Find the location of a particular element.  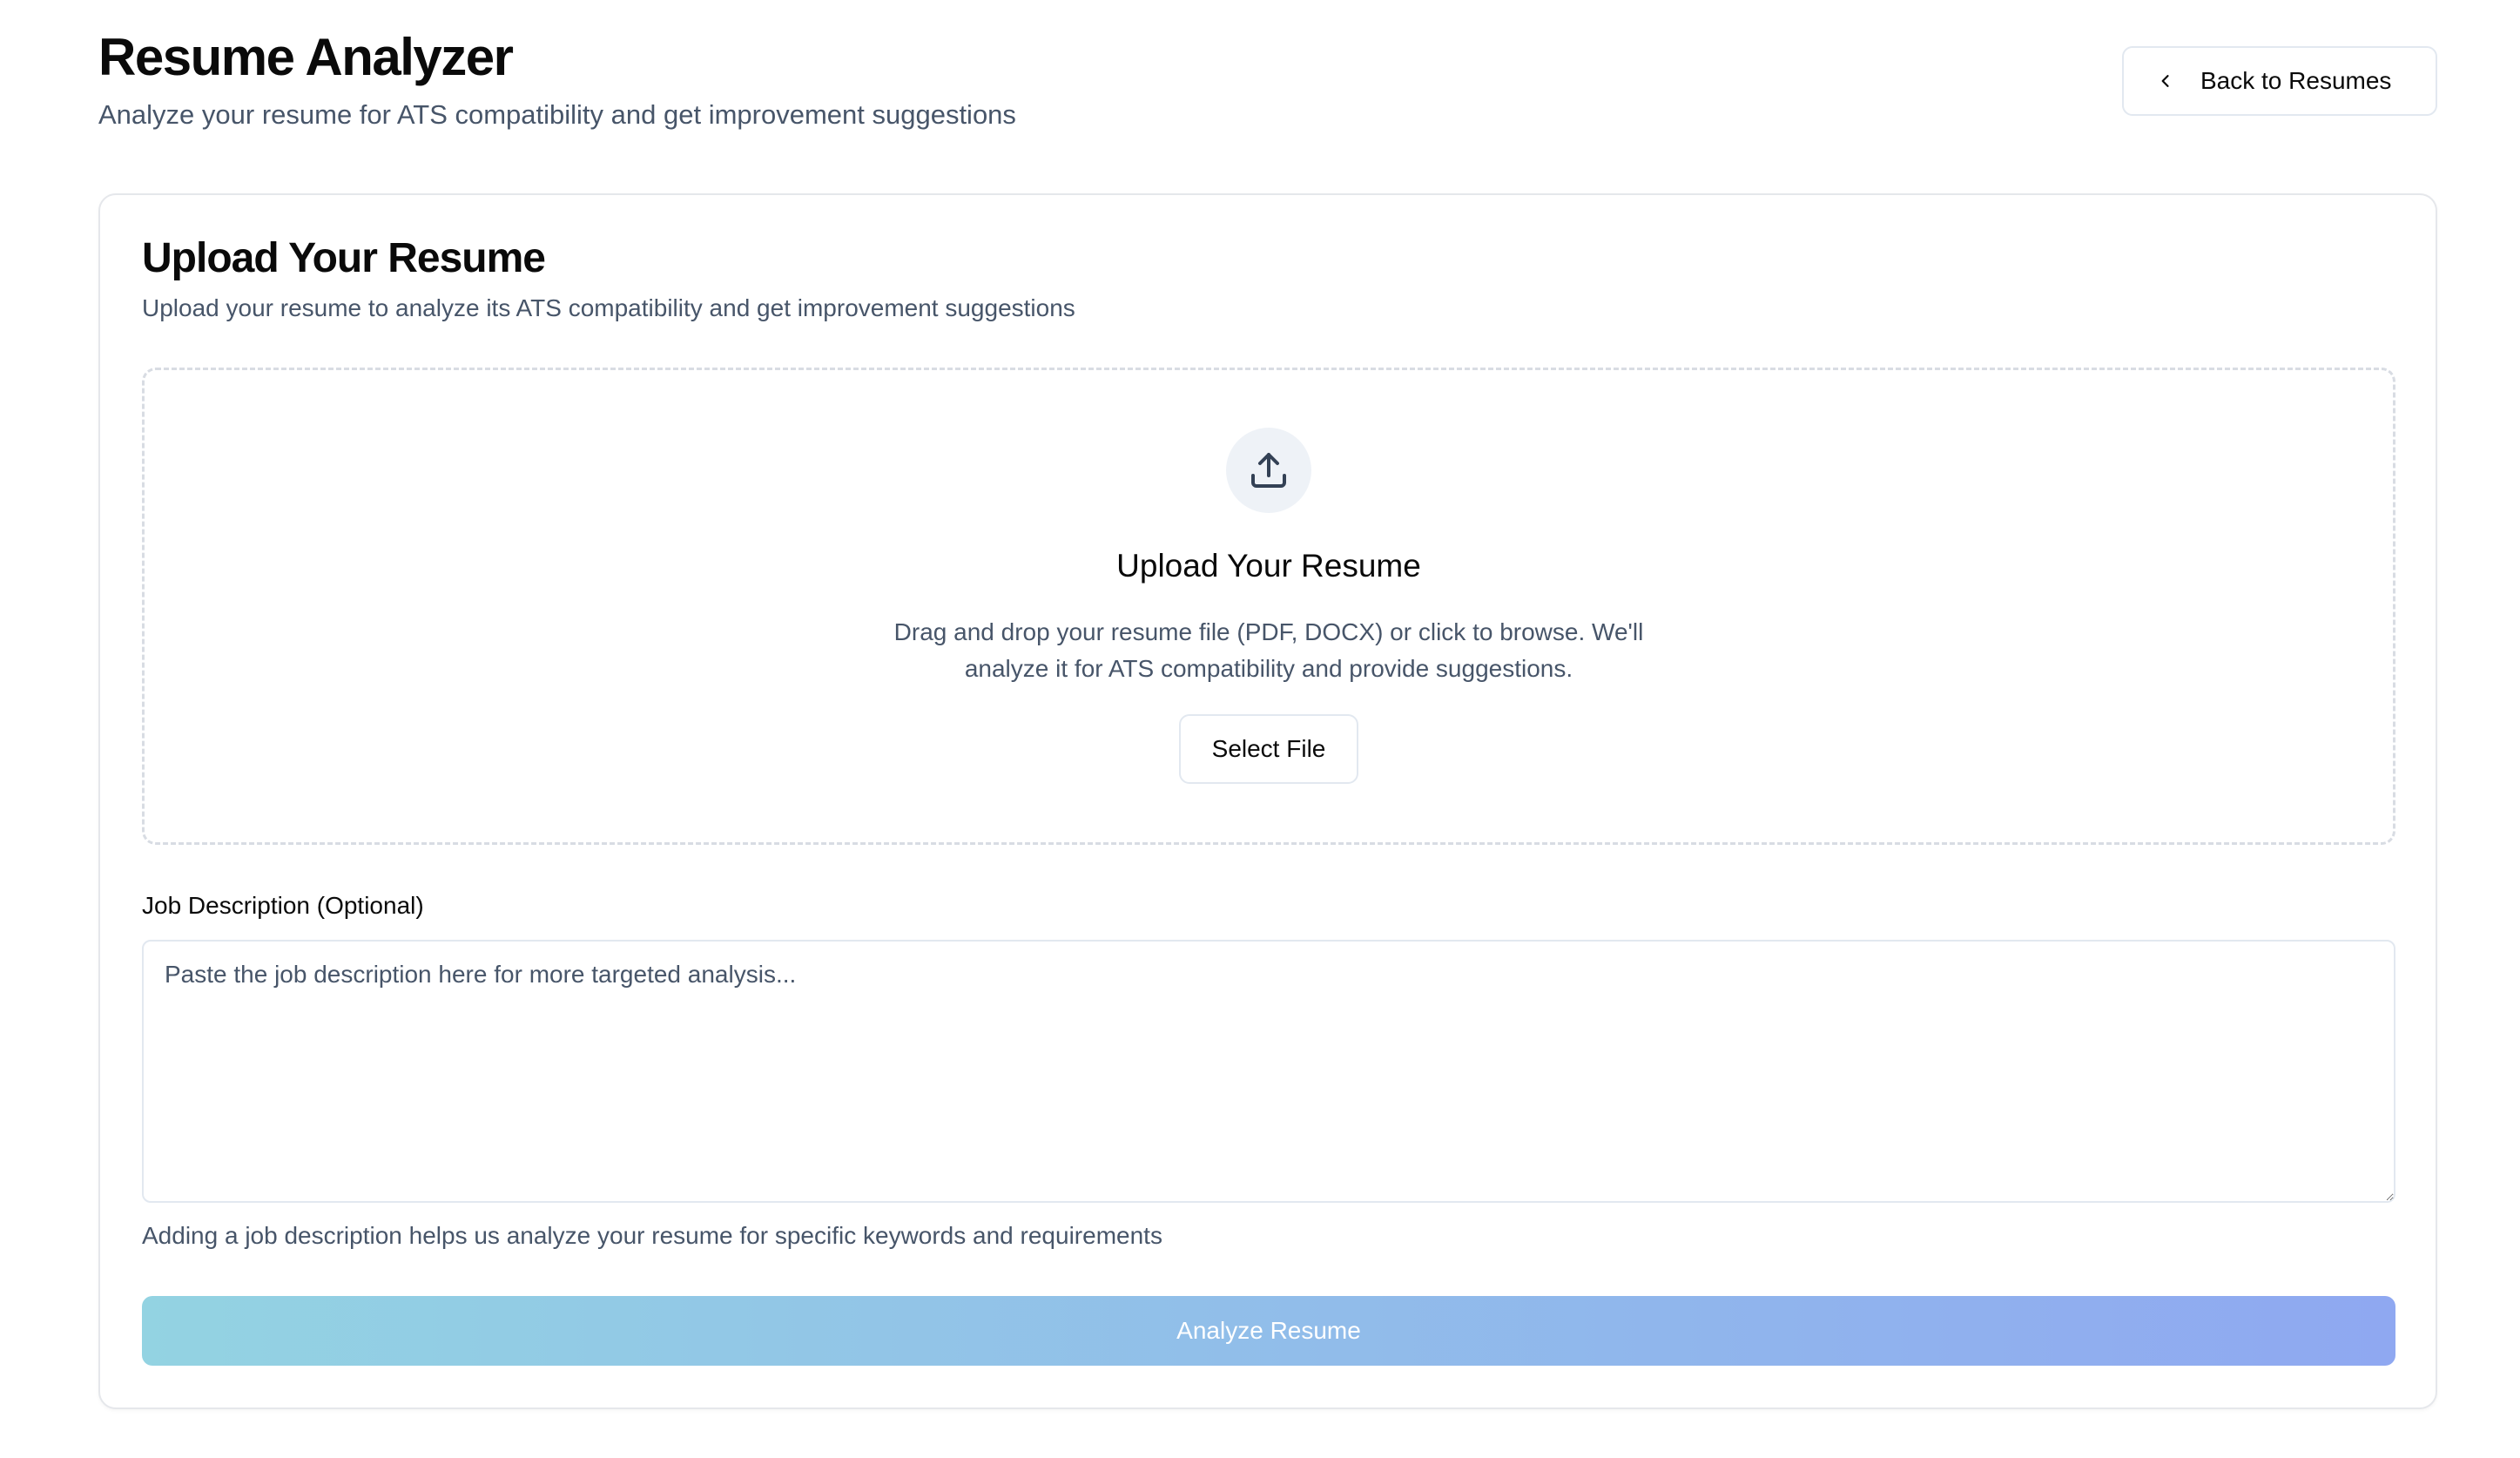

chevron-left-icon is located at coordinates (2165, 81).